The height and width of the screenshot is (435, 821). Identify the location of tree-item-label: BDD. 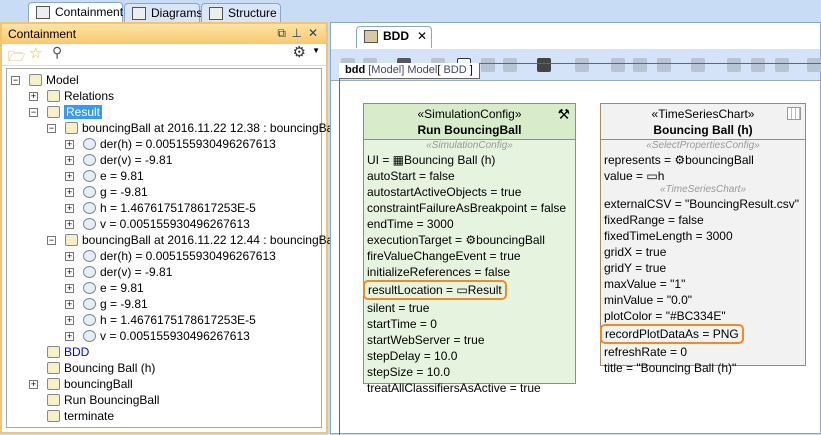
(77, 352).